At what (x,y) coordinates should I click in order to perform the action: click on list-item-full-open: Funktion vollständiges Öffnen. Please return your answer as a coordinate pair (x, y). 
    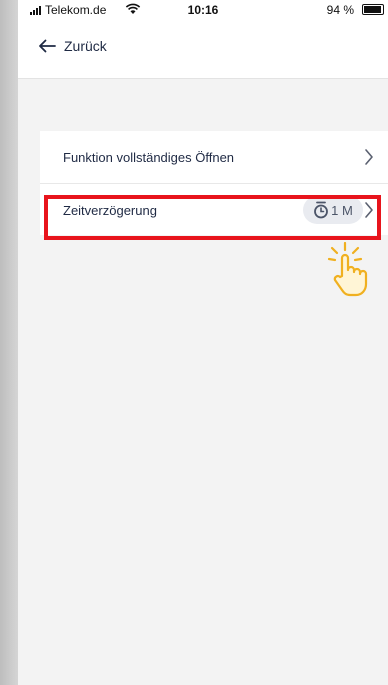
    Looking at the image, I should click on (214, 157).